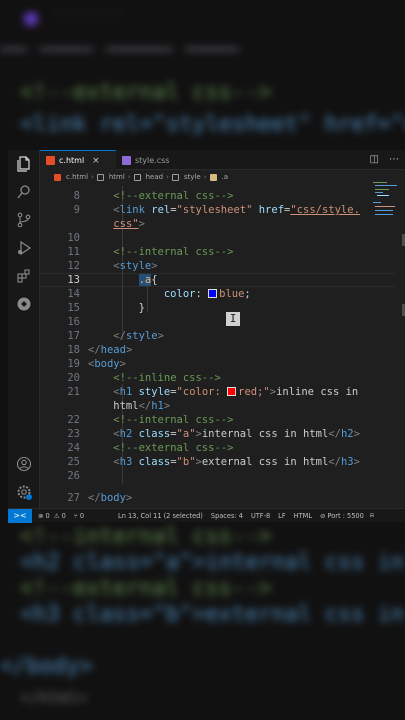 This screenshot has width=405, height=720. I want to click on warnings-icon: ⚠, so click(57, 516).